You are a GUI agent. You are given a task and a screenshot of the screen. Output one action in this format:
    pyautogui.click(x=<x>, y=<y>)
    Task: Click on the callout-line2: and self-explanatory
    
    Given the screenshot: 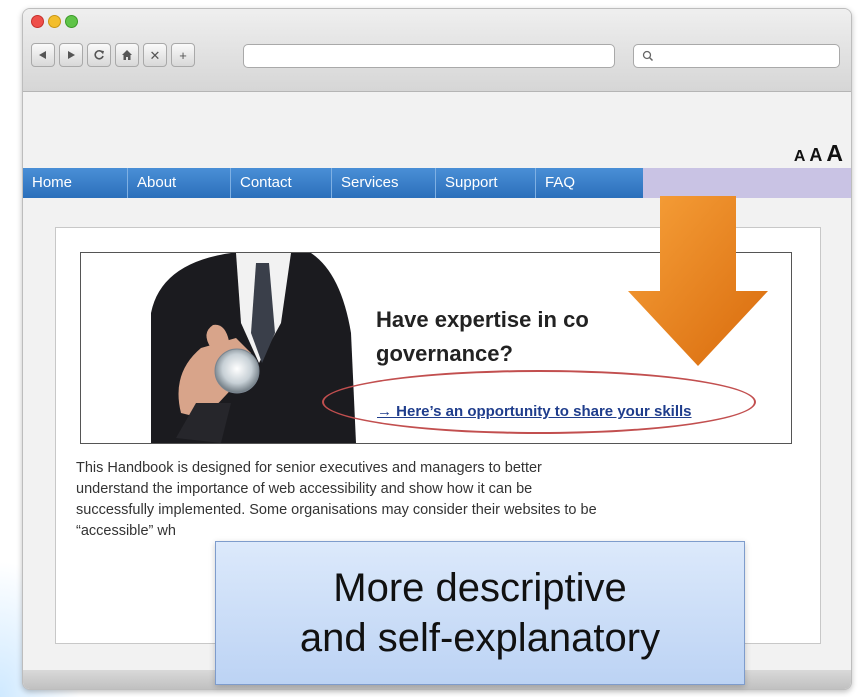 What is the action you would take?
    pyautogui.click(x=480, y=638)
    